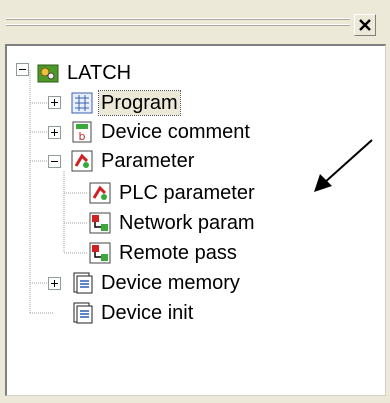 The width and height of the screenshot is (390, 403). I want to click on tree-node-device-memory: Device memory, so click(156, 283).